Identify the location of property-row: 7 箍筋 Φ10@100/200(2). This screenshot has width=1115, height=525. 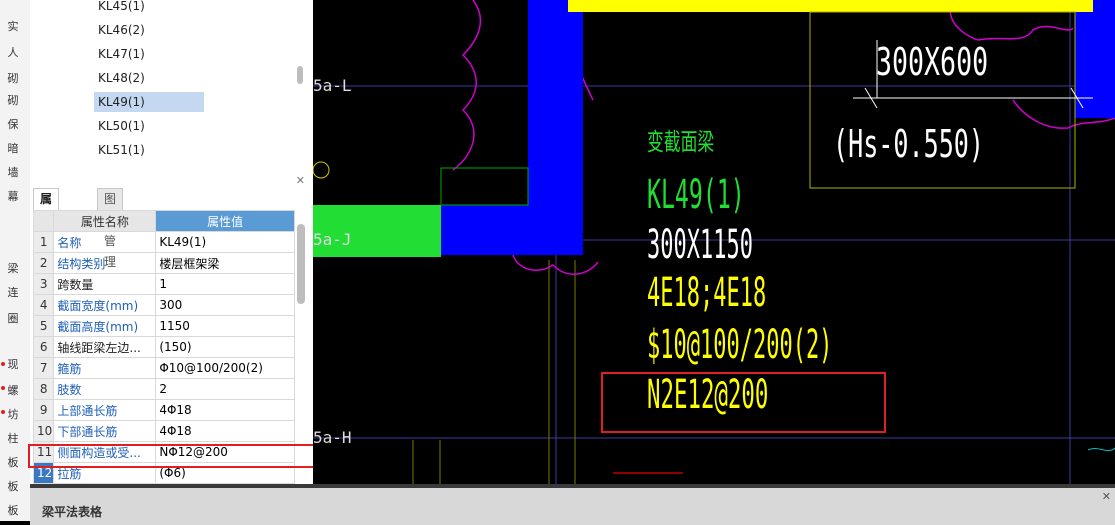
(163, 368).